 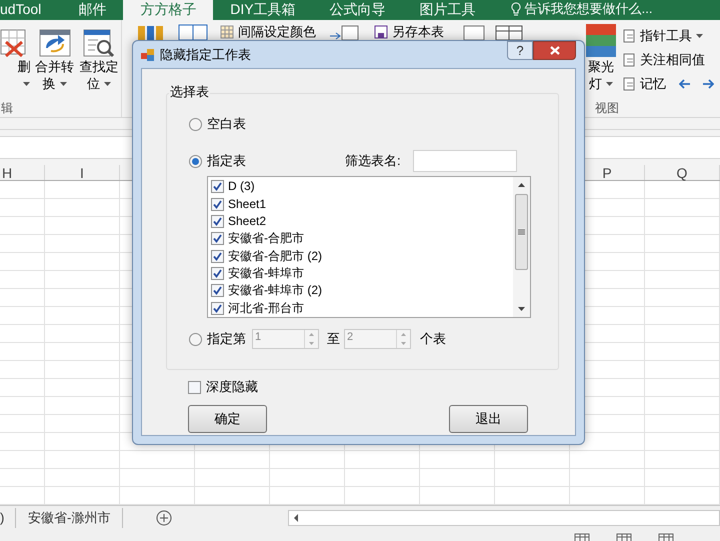 What do you see at coordinates (464, 161) in the screenshot?
I see `filter-input` at bounding box center [464, 161].